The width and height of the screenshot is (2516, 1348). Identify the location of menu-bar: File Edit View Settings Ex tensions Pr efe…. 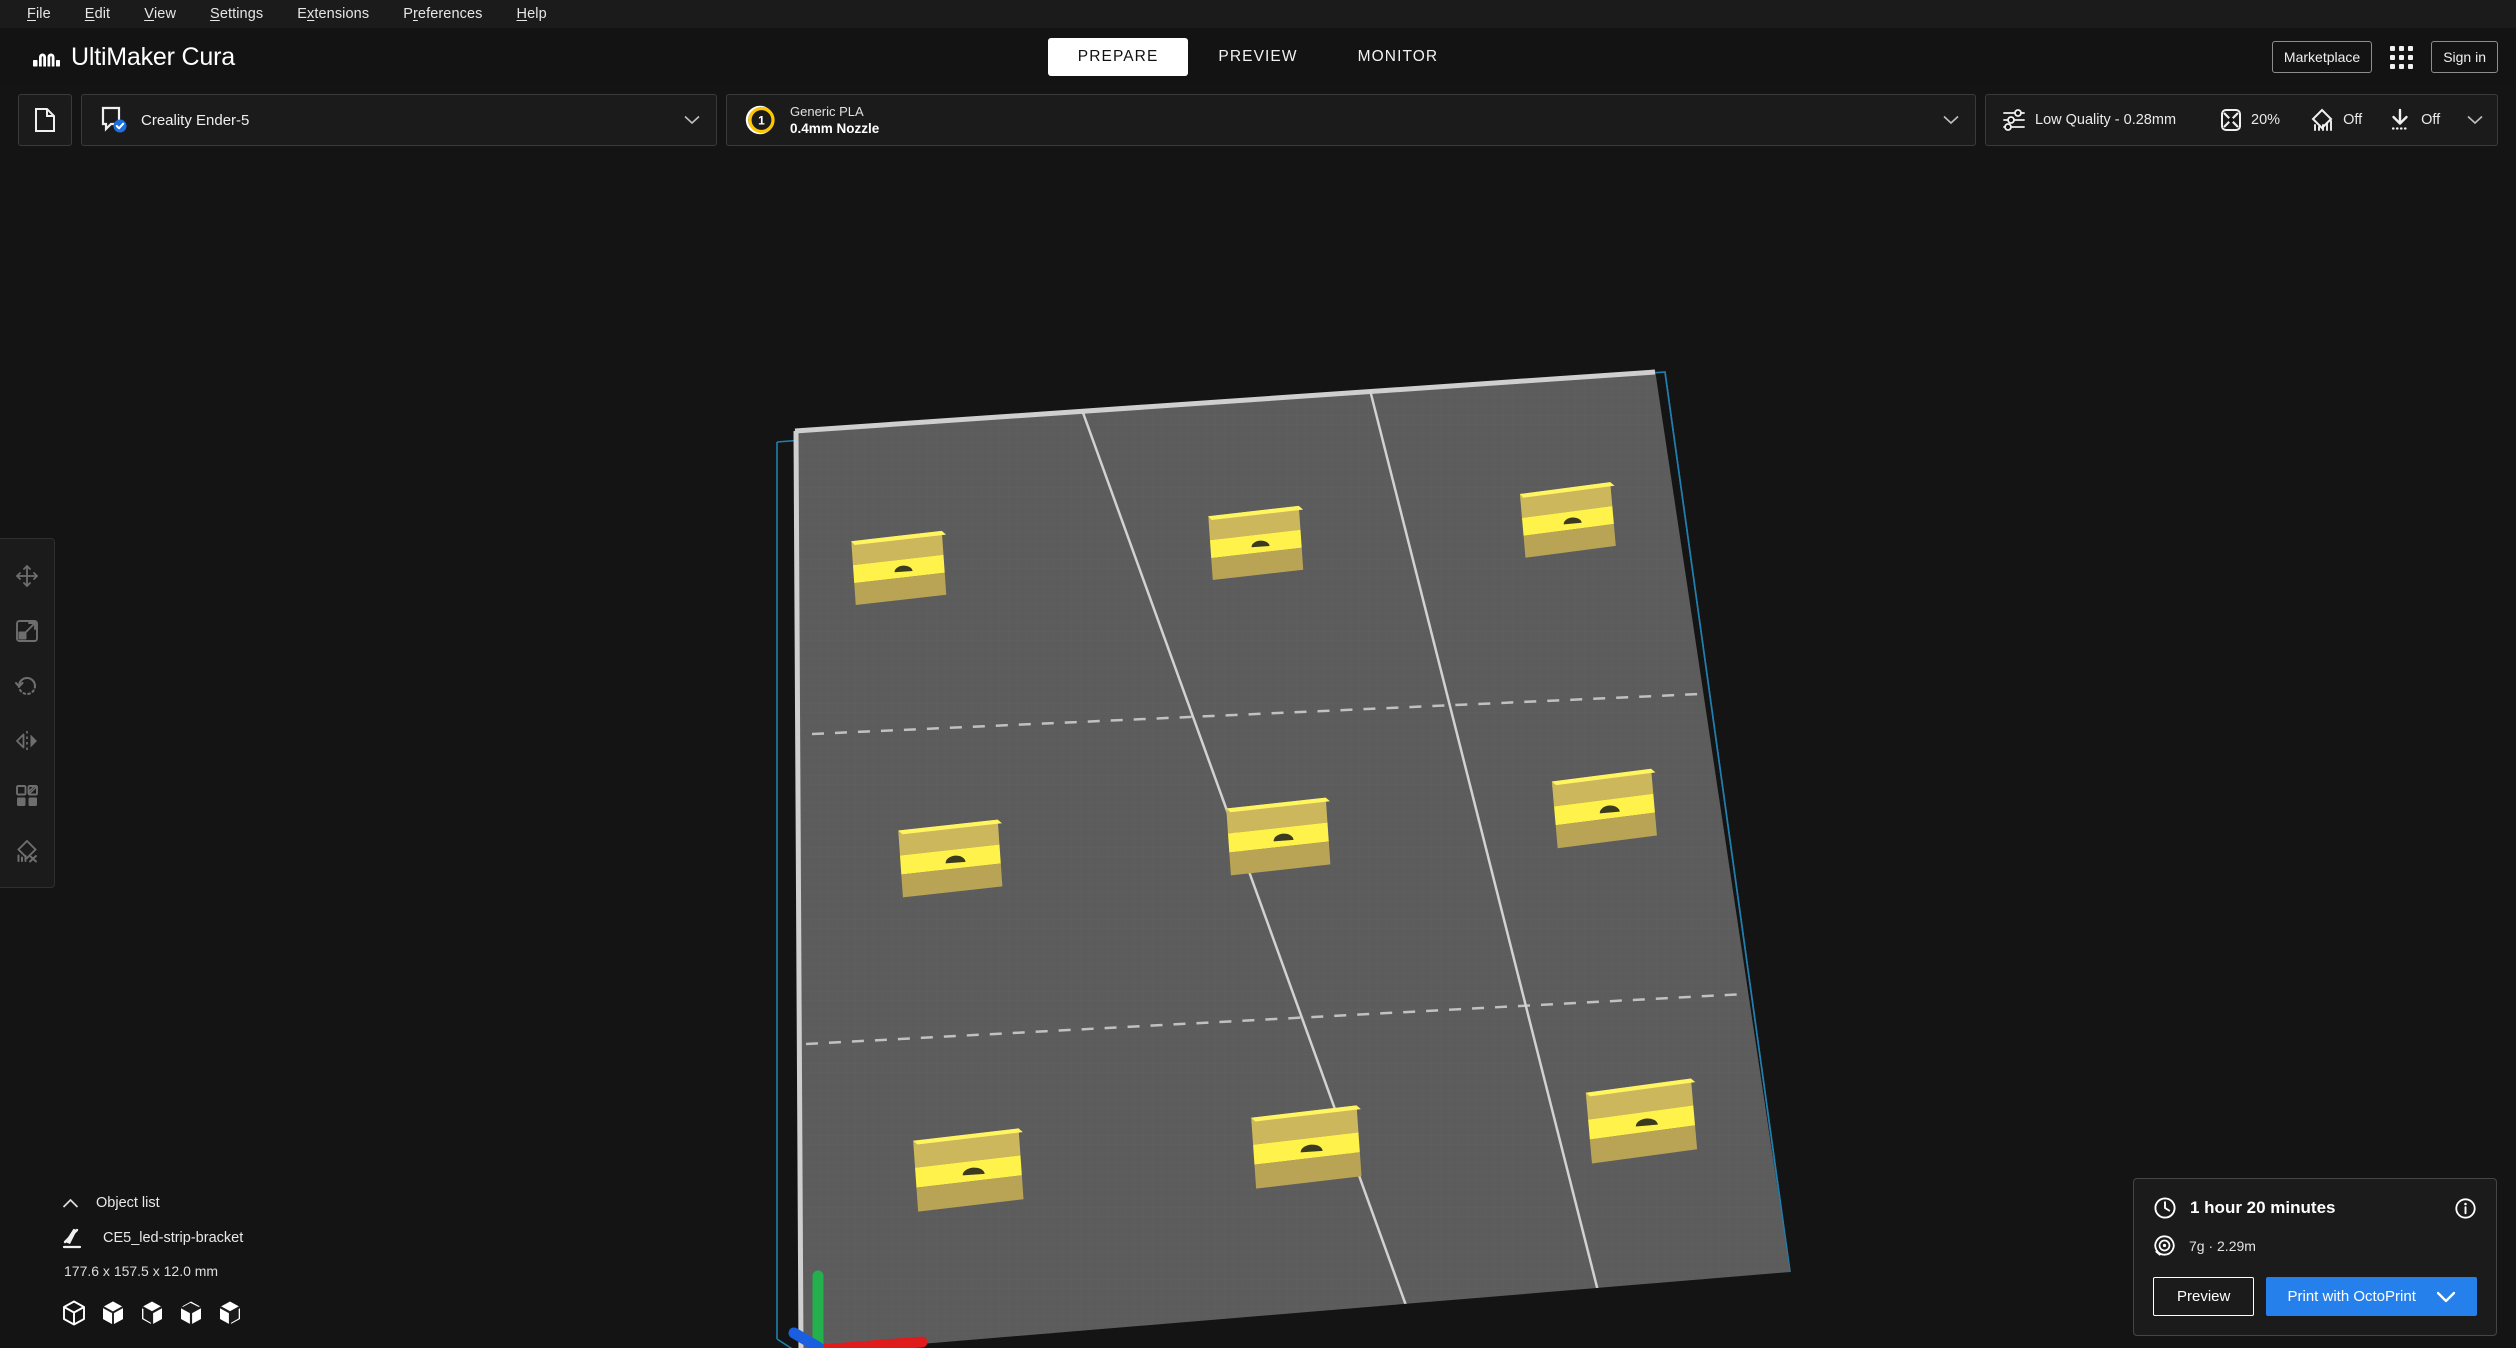
(1258, 14).